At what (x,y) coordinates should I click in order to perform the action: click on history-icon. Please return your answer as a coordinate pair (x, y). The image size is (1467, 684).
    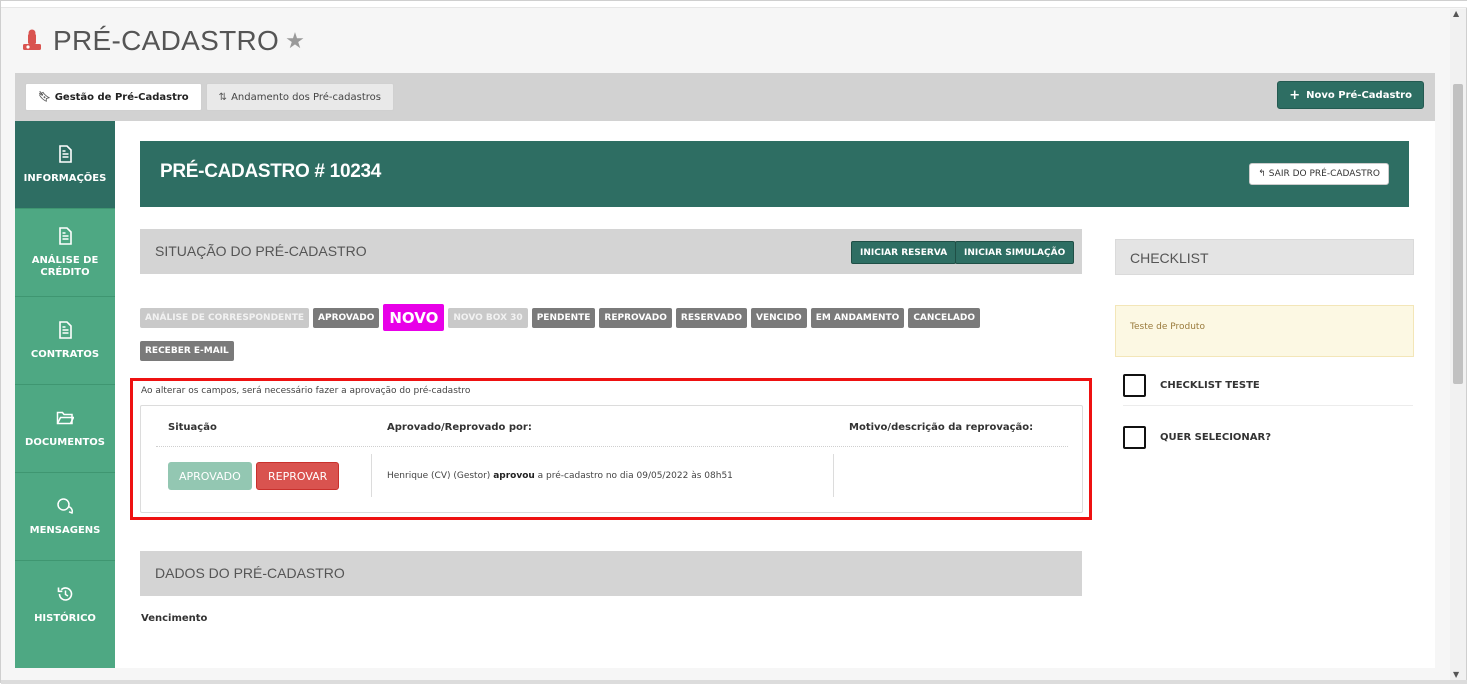
    Looking at the image, I should click on (65, 594).